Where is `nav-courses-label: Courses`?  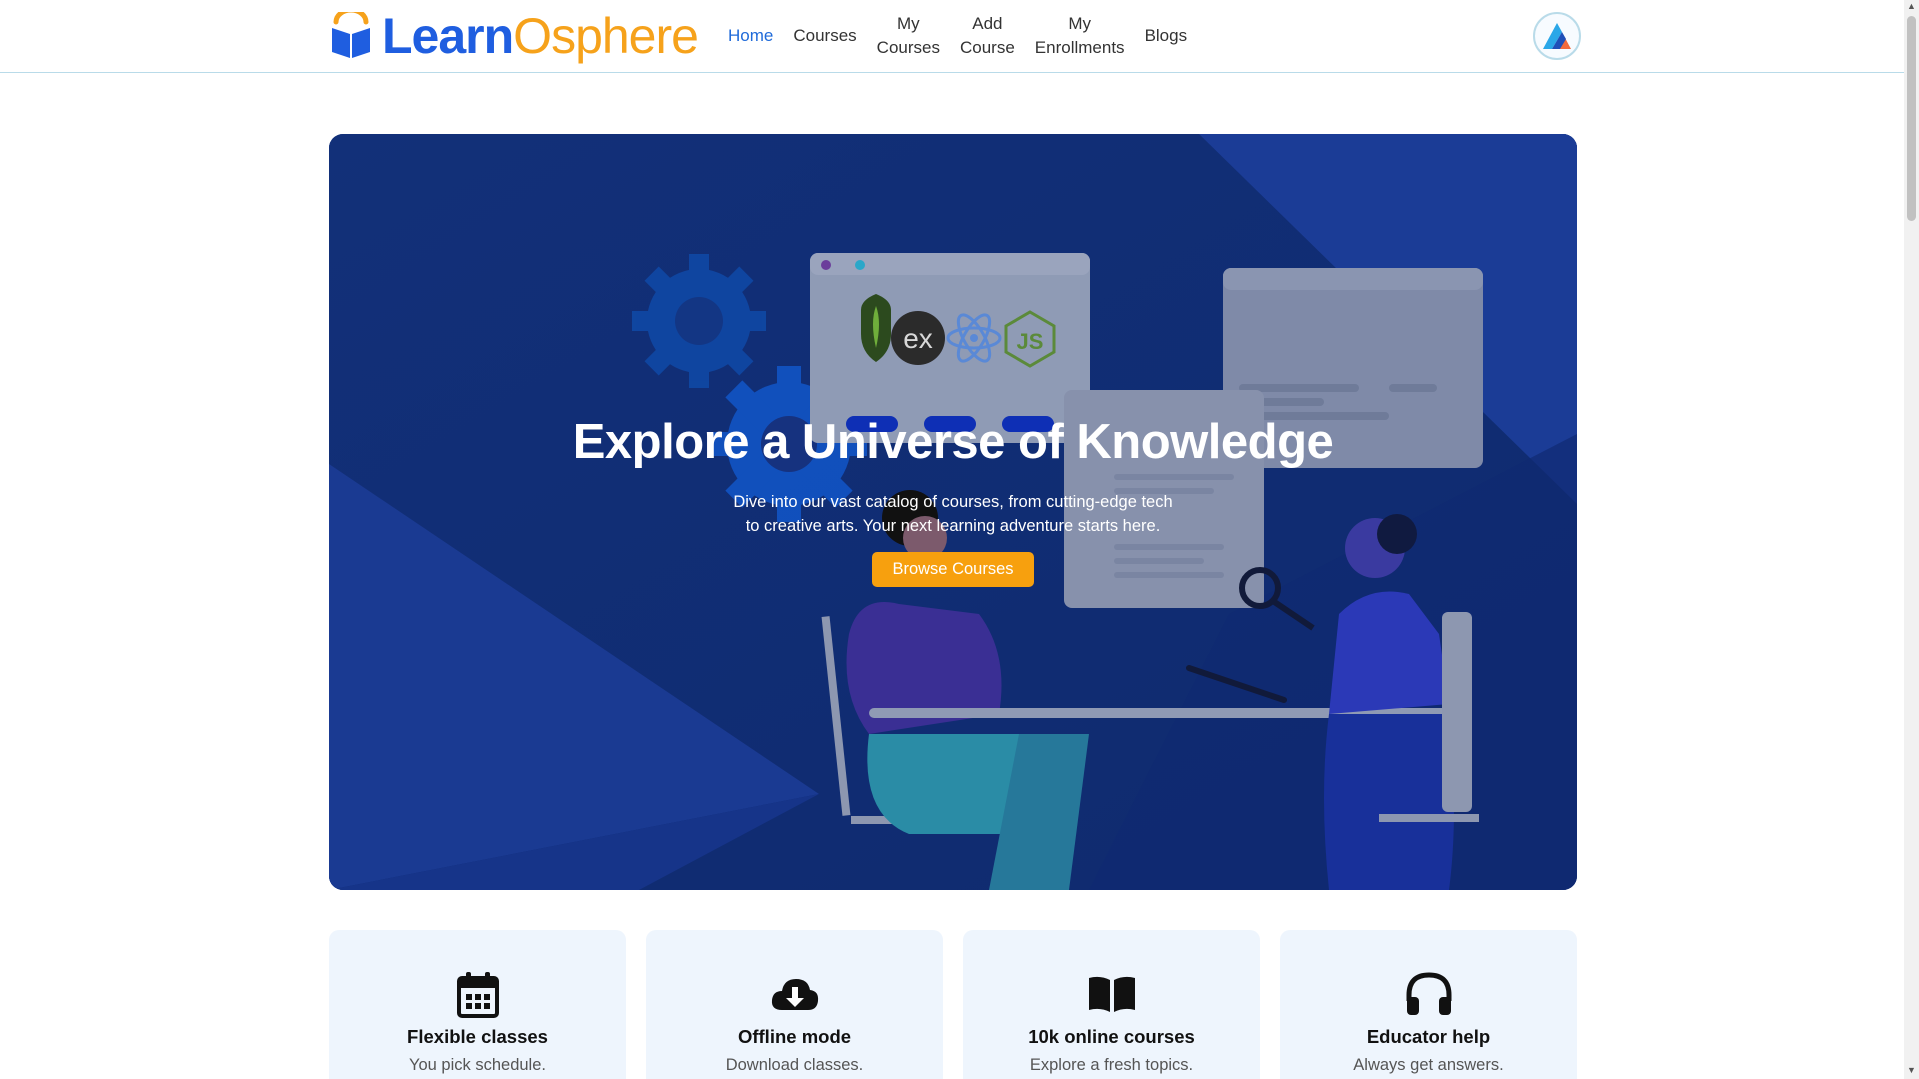 nav-courses-label: Courses is located at coordinates (825, 35).